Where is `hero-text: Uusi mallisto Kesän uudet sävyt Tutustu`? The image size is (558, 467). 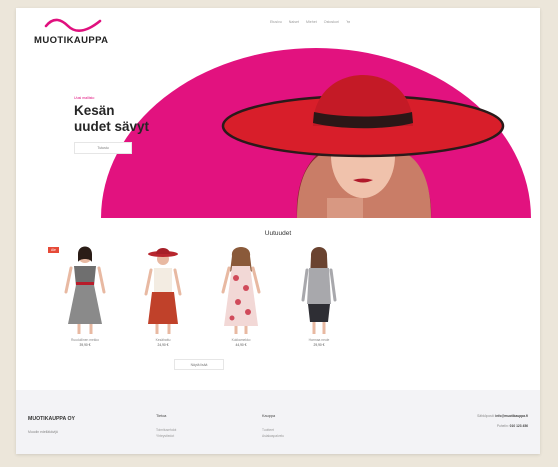 hero-text: Uusi mallisto Kesän uudet sävyt Tutustu is located at coordinates (111, 125).